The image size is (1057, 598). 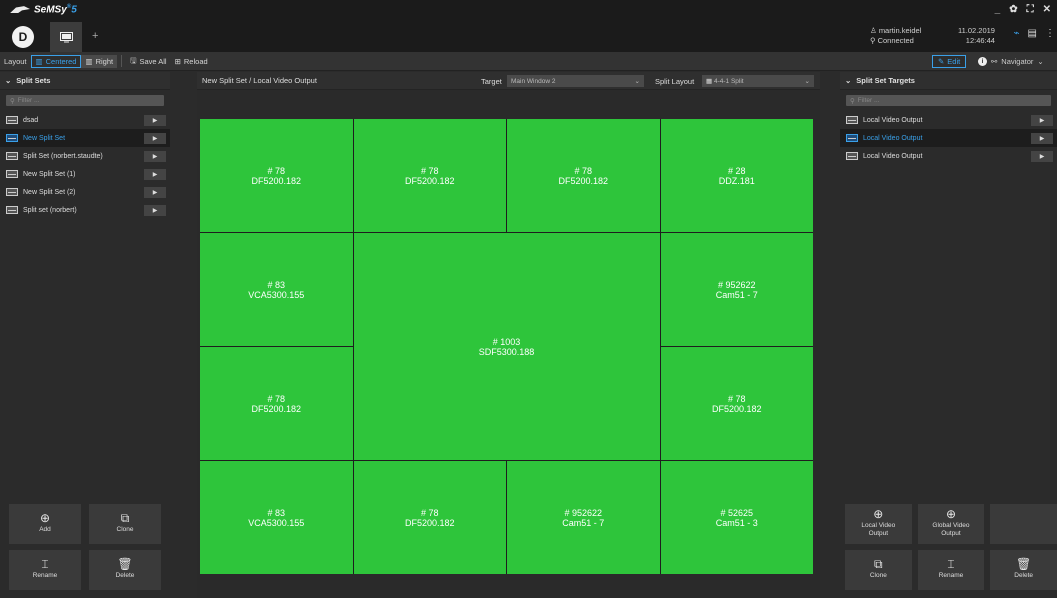 I want to click on layout-label: Layout, so click(x=15, y=61).